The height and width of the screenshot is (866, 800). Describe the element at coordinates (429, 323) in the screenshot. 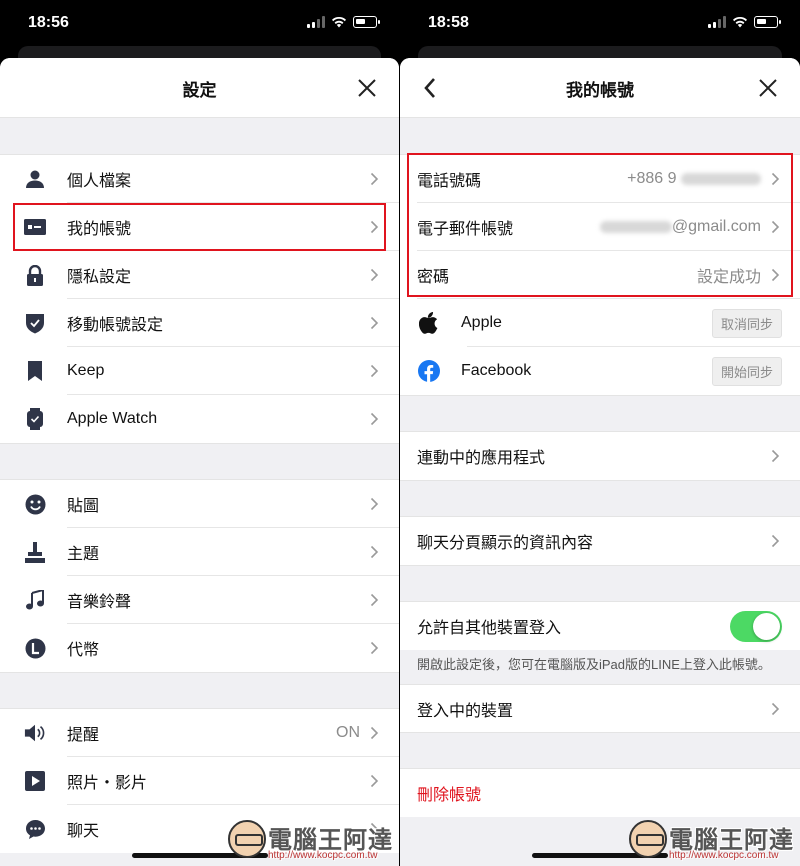

I see `apple-logo-icon` at that location.